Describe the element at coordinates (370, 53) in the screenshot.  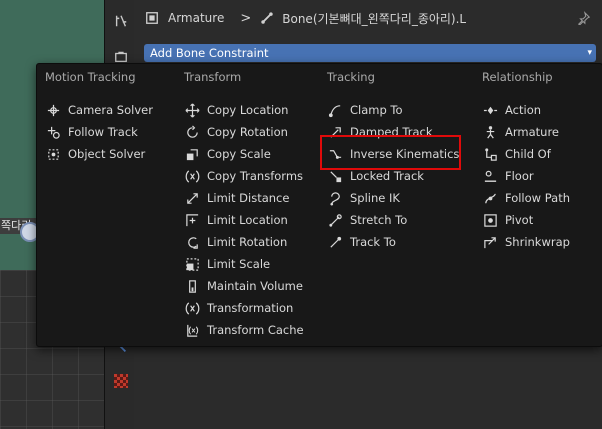
I see `add-bone-constraint-dropdown: Add Bone Constraint ▾` at that location.